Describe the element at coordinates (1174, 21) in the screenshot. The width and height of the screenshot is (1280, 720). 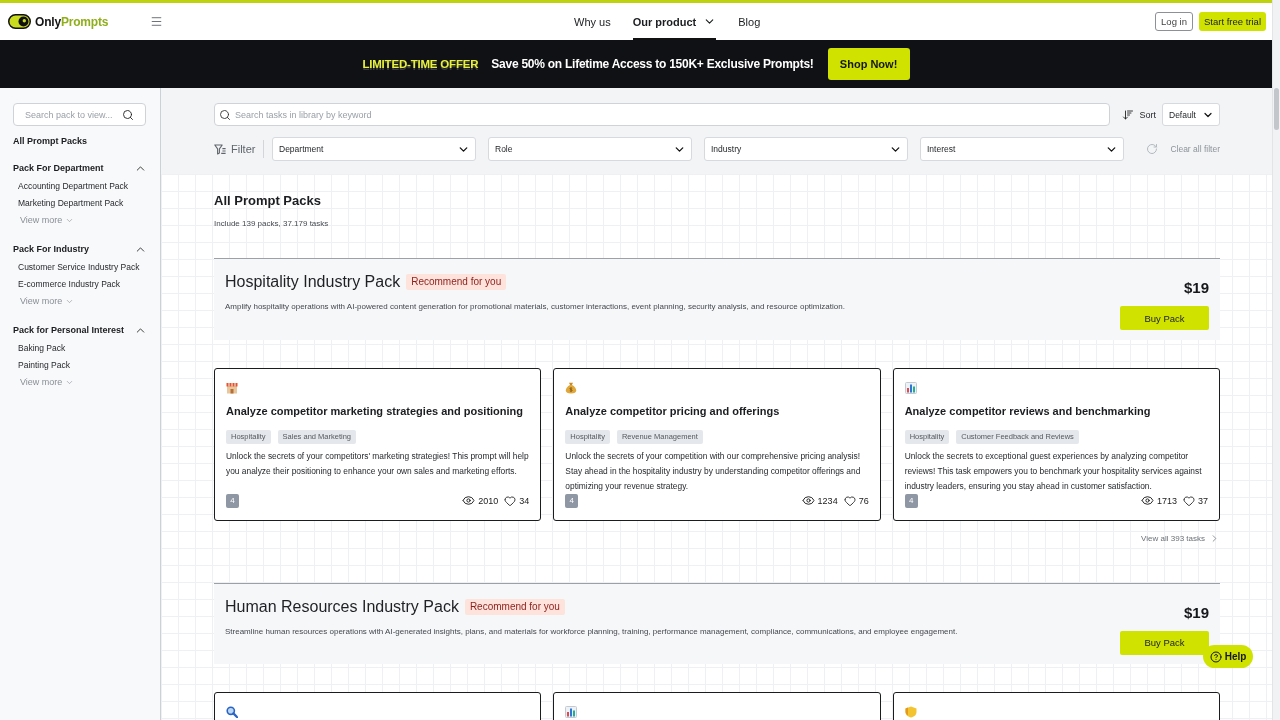
I see `login-button: Log in` at that location.